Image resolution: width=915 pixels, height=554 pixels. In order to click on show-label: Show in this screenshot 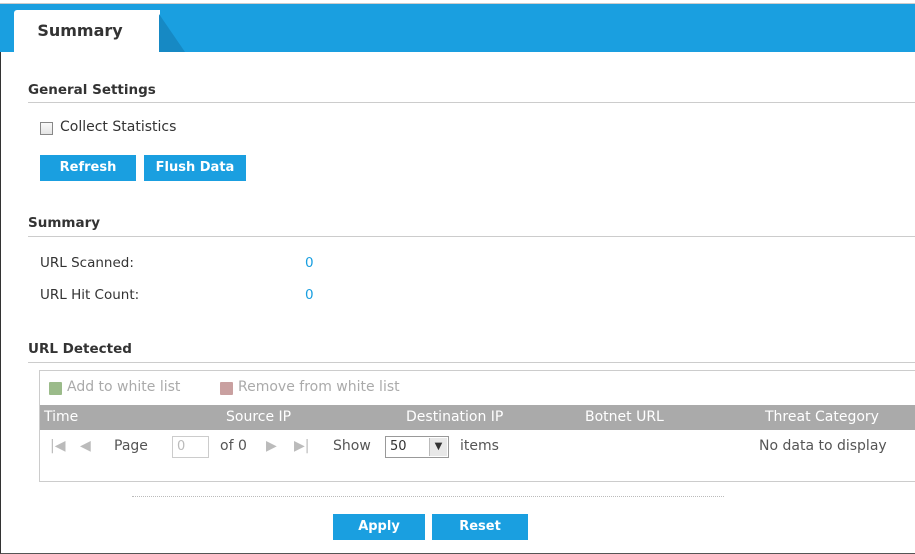, I will do `click(352, 446)`.